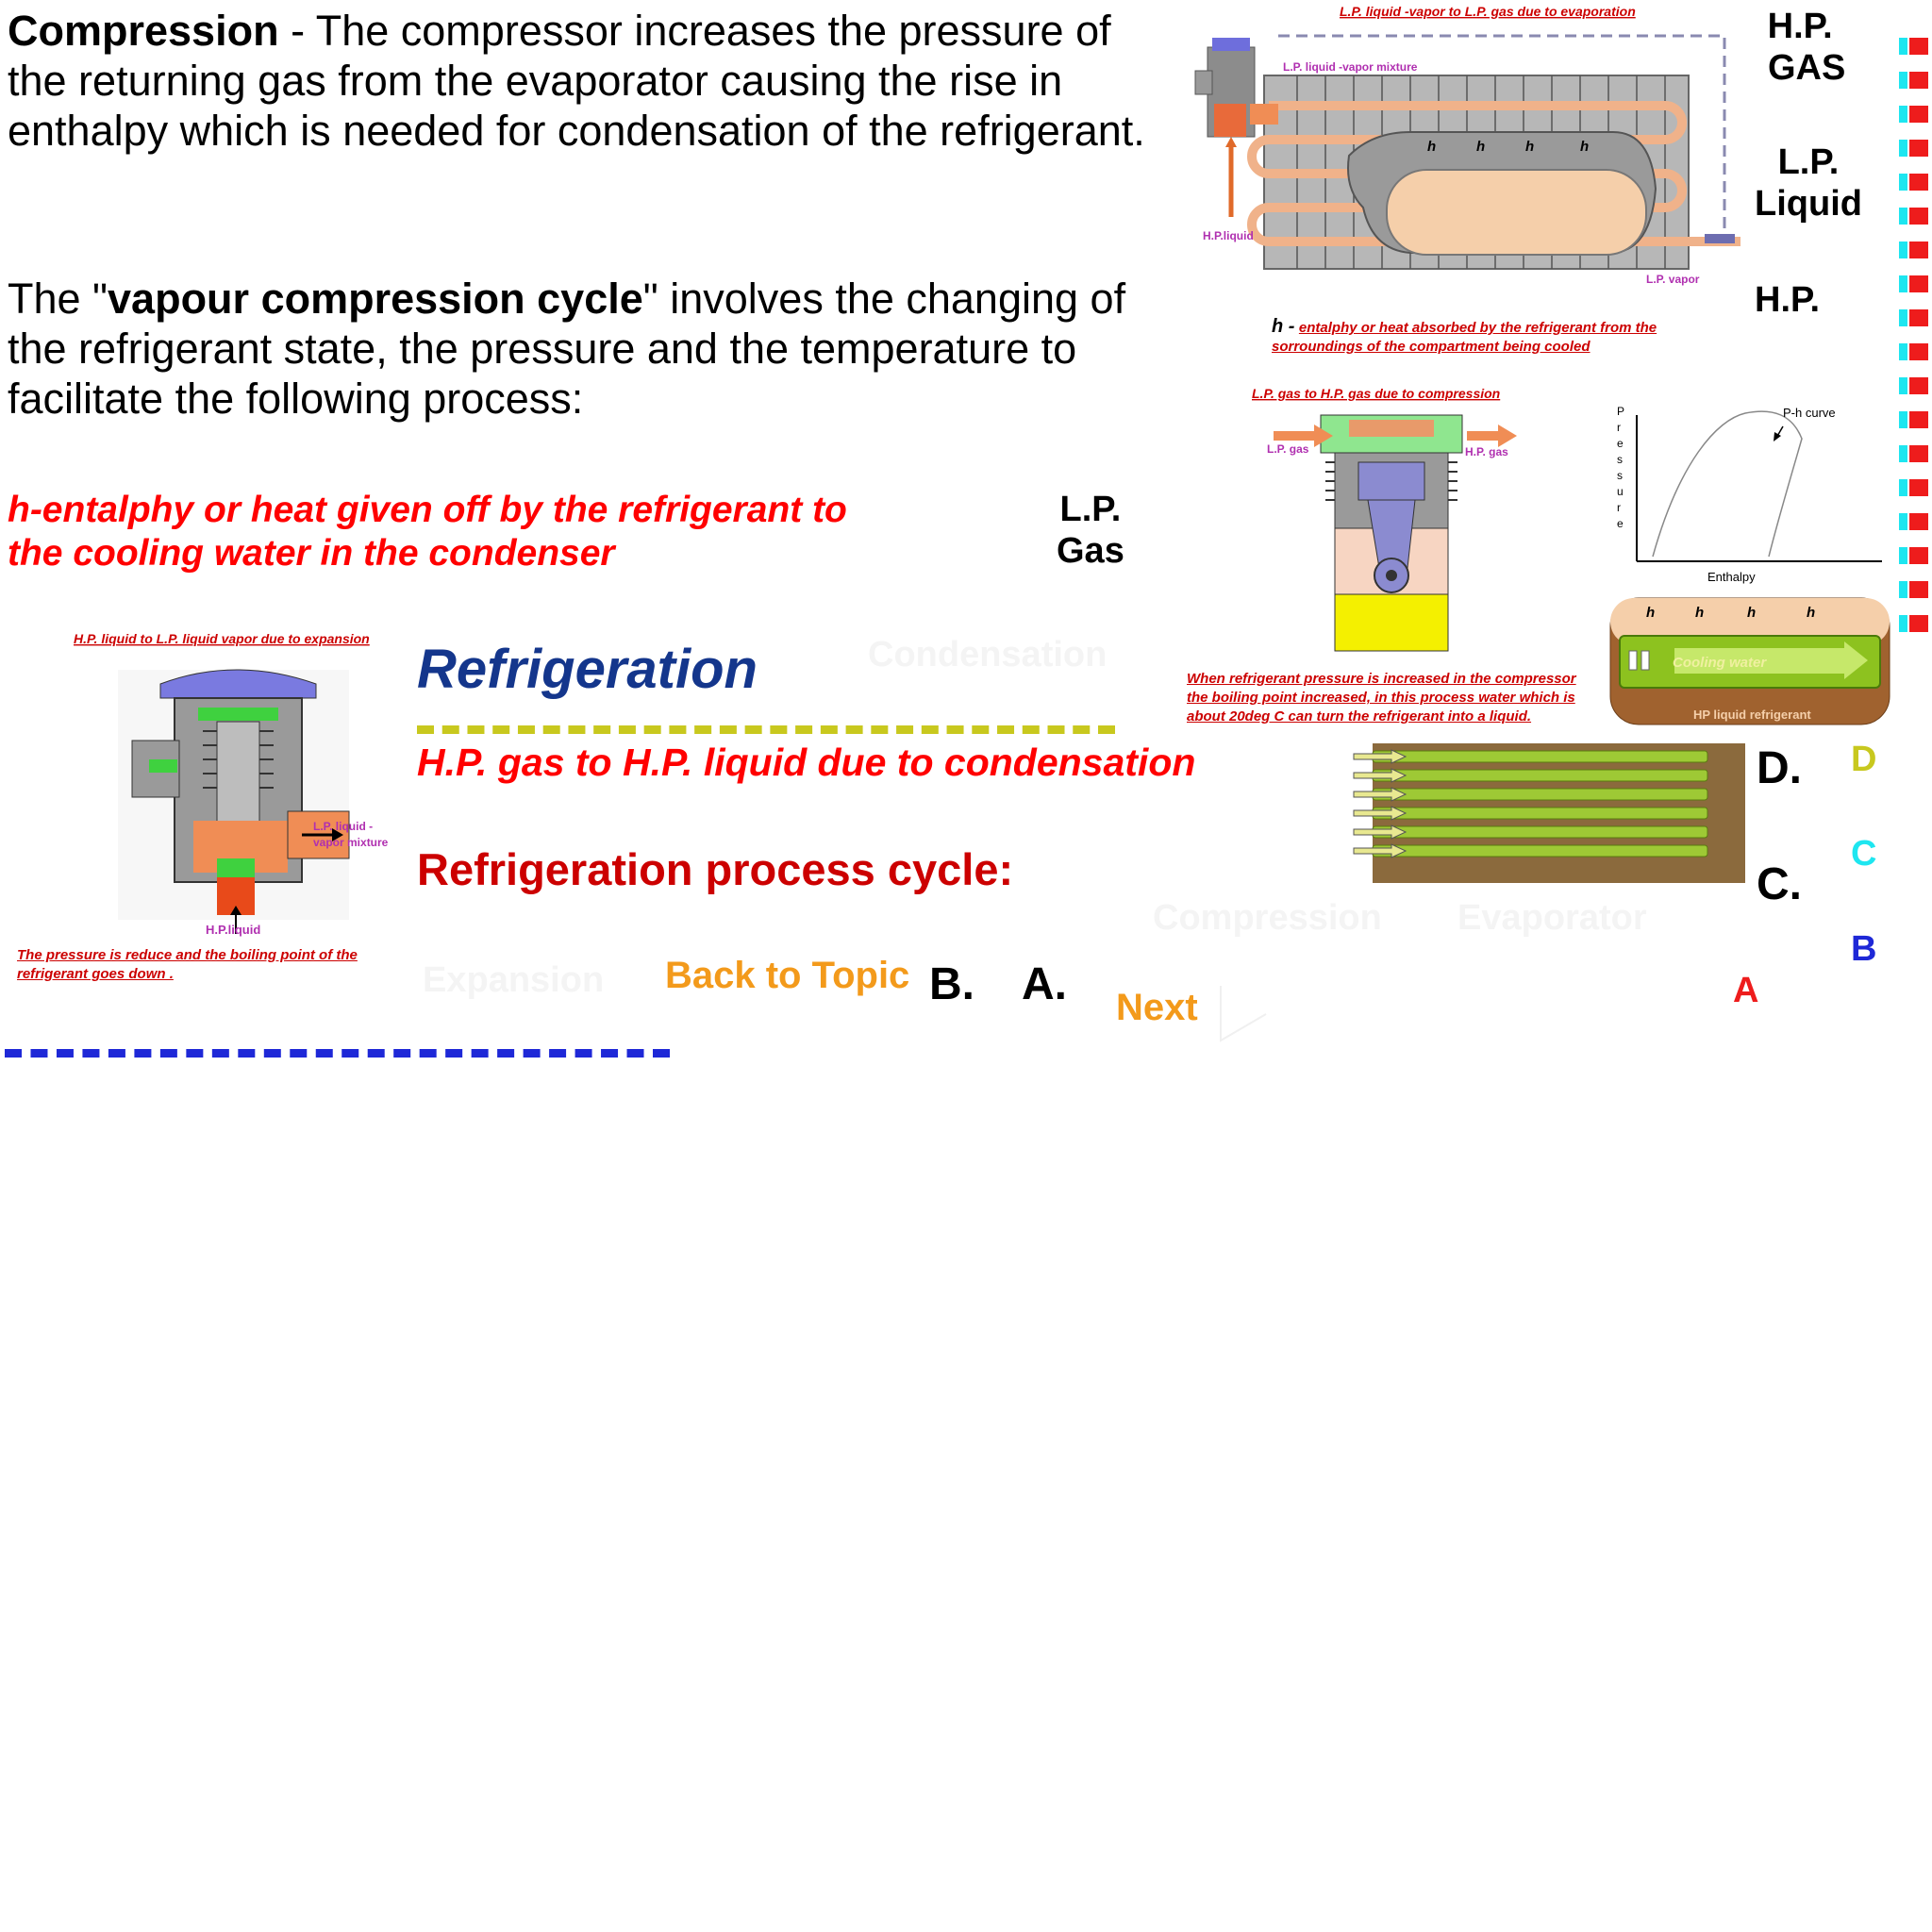  I want to click on hp-gas-line1: H.P., so click(1800, 26).